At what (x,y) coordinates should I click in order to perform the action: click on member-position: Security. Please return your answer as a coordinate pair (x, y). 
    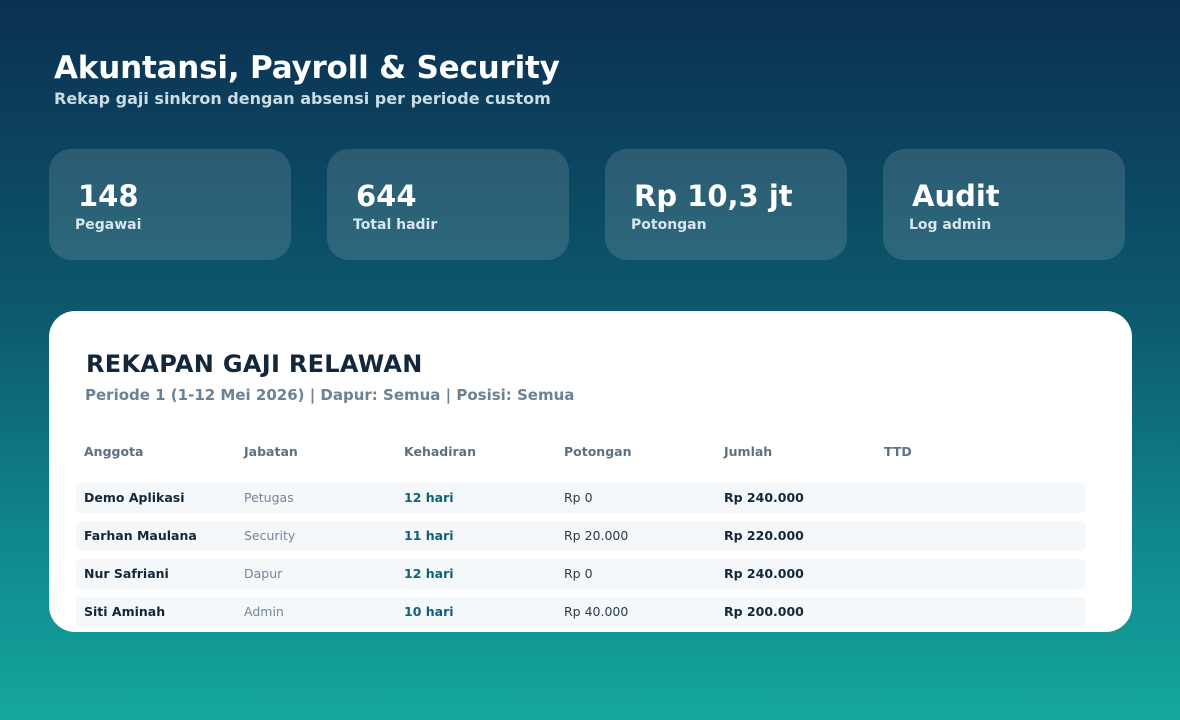
    Looking at the image, I should click on (270, 535).